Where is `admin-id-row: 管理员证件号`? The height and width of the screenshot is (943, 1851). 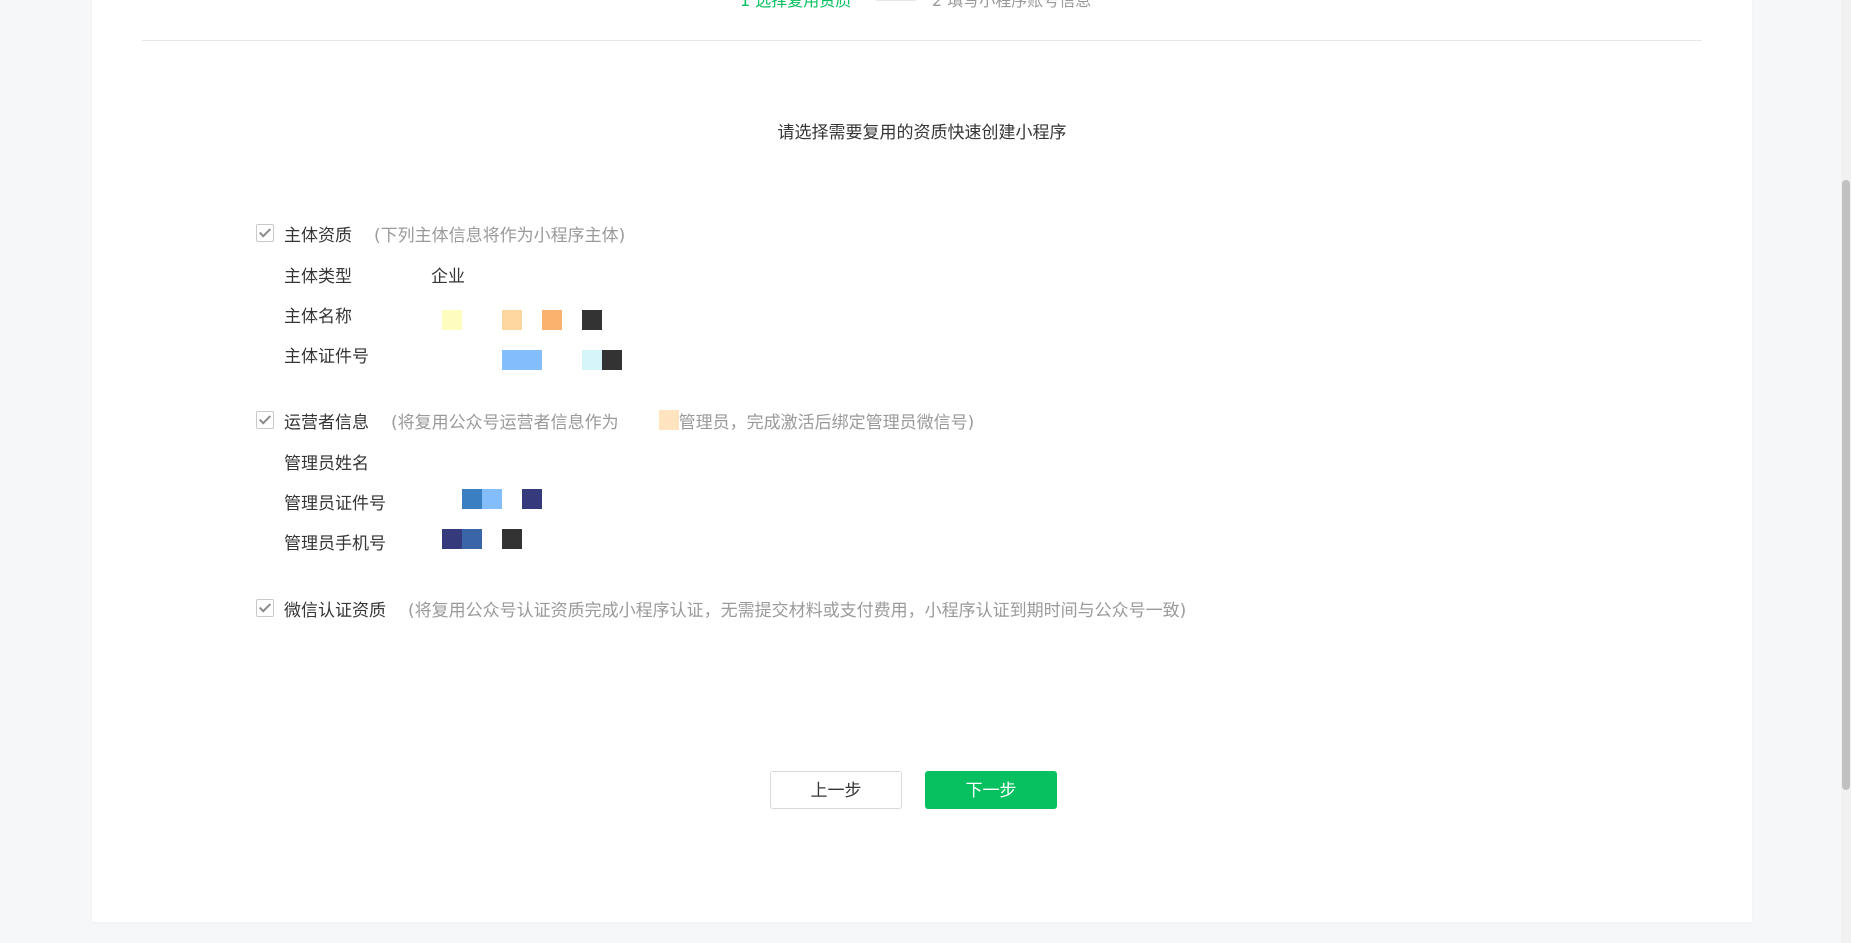
admin-id-row: 管理员证件号 is located at coordinates (413, 501).